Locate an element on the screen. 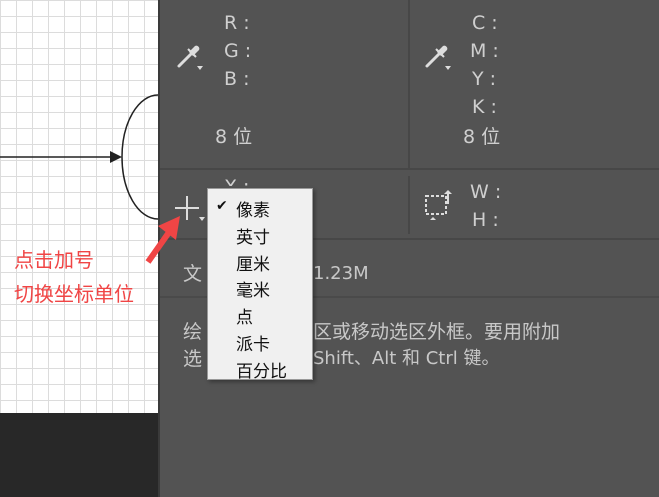 The image size is (659, 497). hint-line2-end: Shift、Alt 和 Ctrl 键。 is located at coordinates (406, 358).